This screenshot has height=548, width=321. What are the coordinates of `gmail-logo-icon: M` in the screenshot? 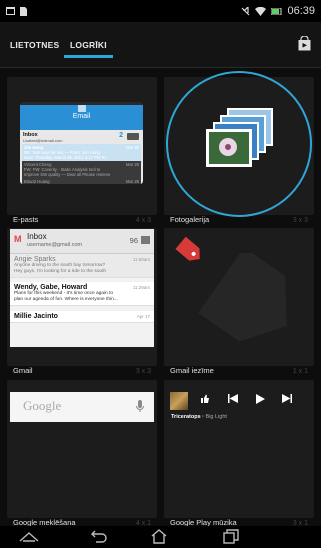 It's located at (18, 239).